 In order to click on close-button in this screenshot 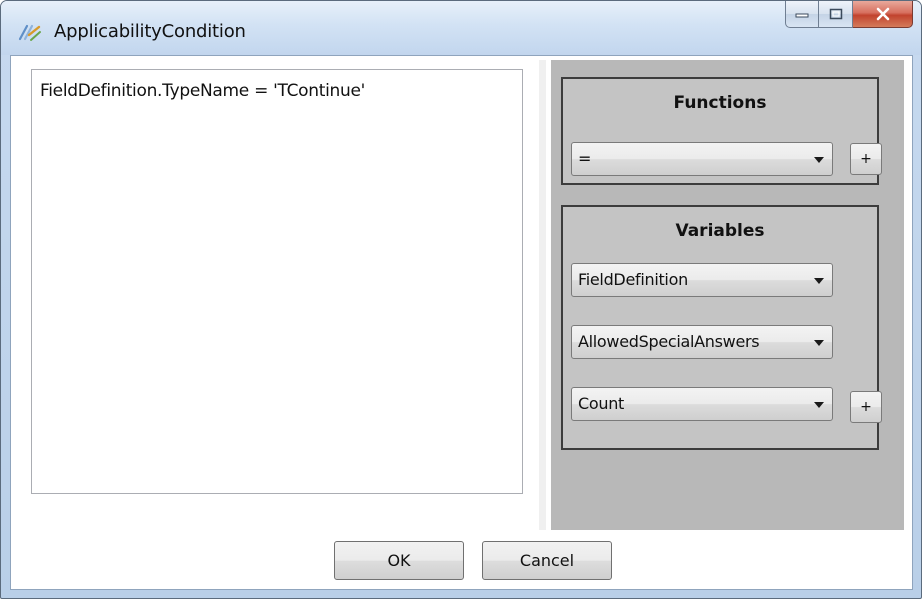, I will do `click(883, 14)`.